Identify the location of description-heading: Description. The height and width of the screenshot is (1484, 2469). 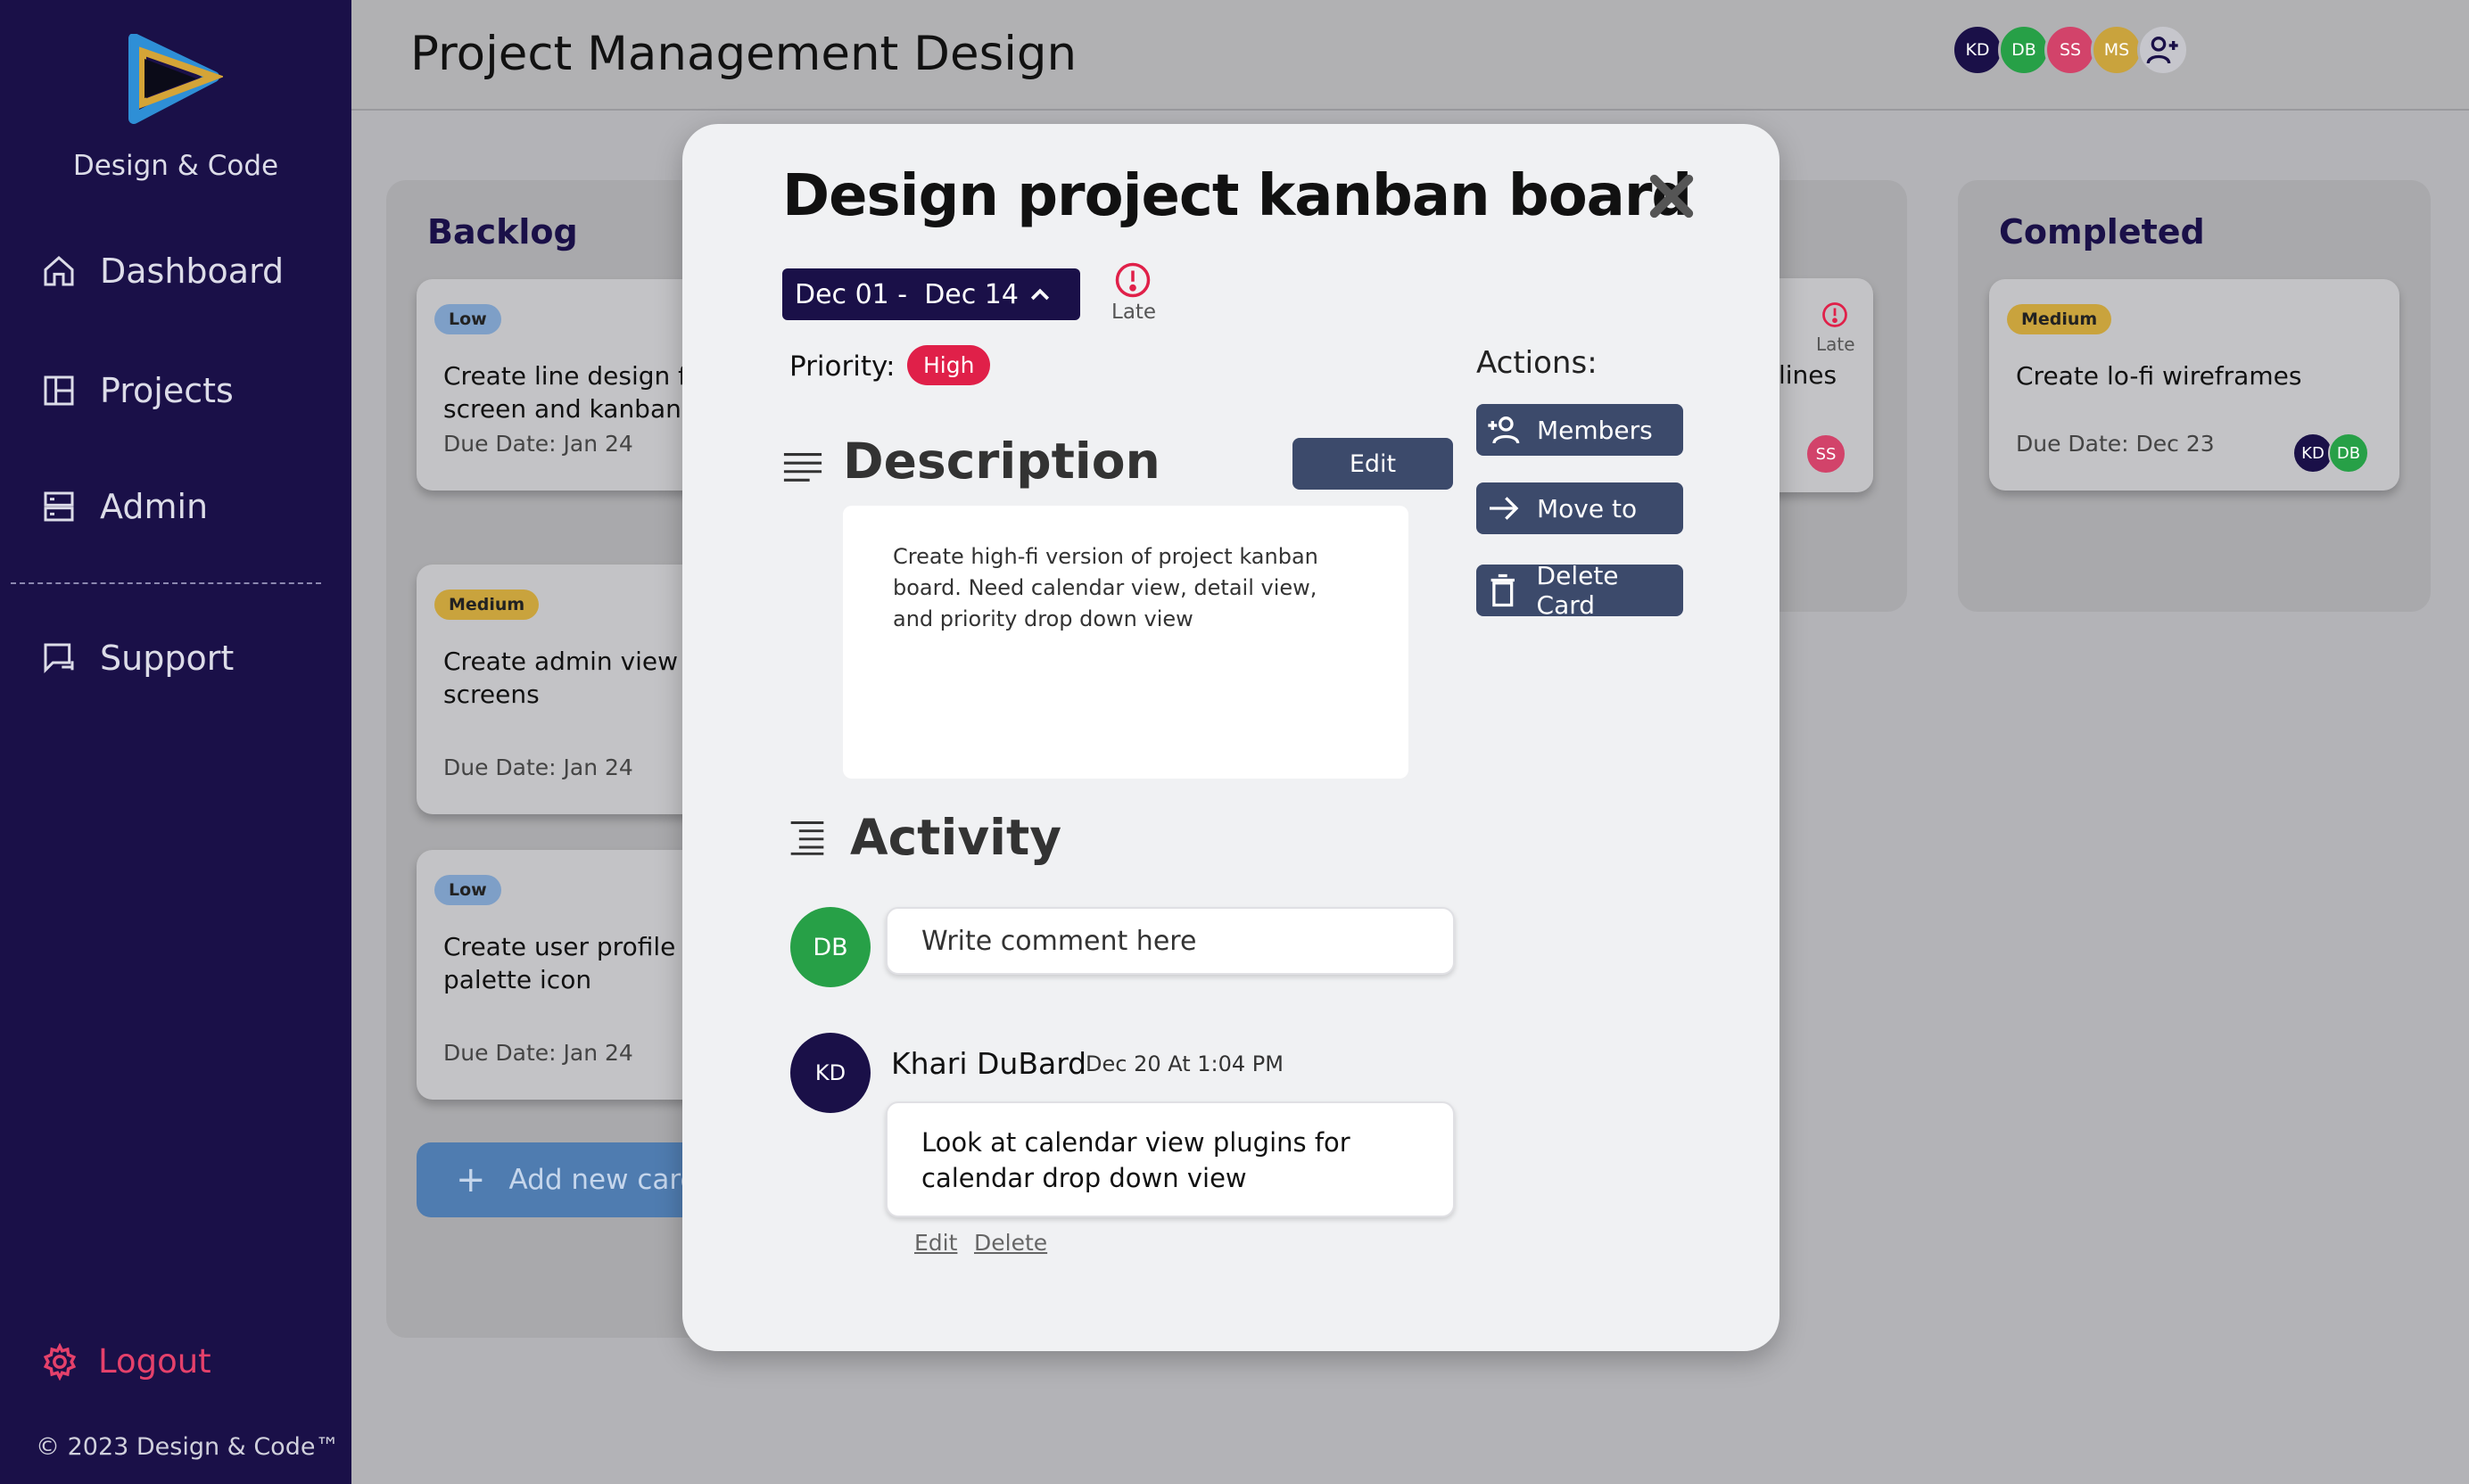
(1001, 461).